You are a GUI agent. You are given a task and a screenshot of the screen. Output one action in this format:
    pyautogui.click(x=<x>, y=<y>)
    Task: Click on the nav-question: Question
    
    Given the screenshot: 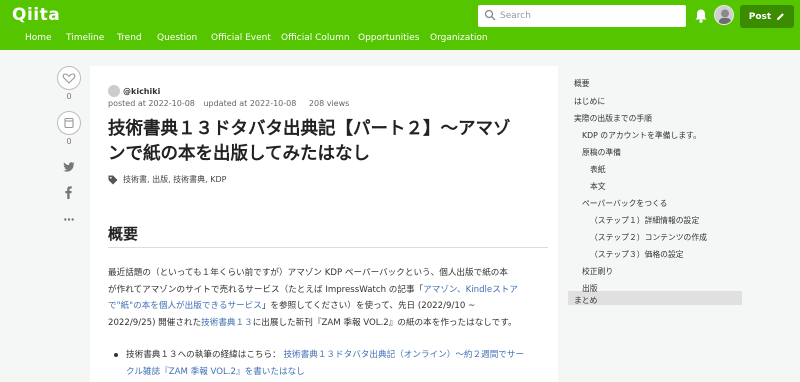 What is the action you would take?
    pyautogui.click(x=177, y=38)
    